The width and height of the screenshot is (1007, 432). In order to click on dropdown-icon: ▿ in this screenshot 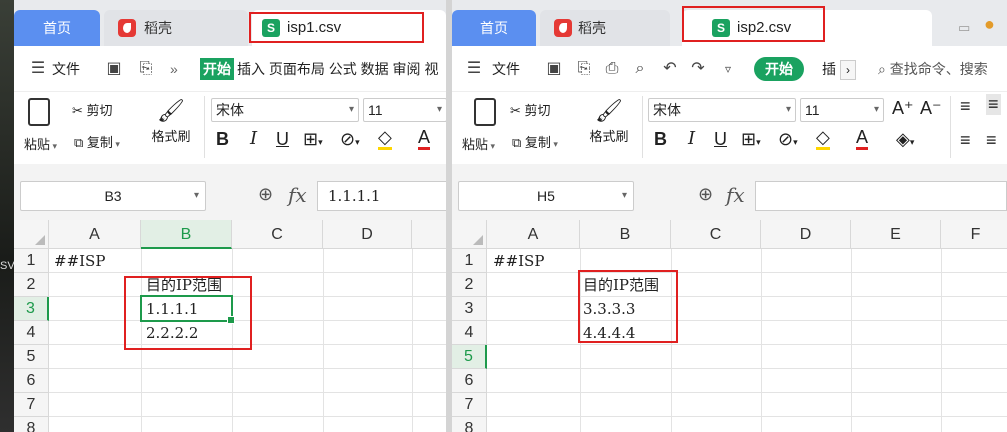, I will do `click(728, 69)`.